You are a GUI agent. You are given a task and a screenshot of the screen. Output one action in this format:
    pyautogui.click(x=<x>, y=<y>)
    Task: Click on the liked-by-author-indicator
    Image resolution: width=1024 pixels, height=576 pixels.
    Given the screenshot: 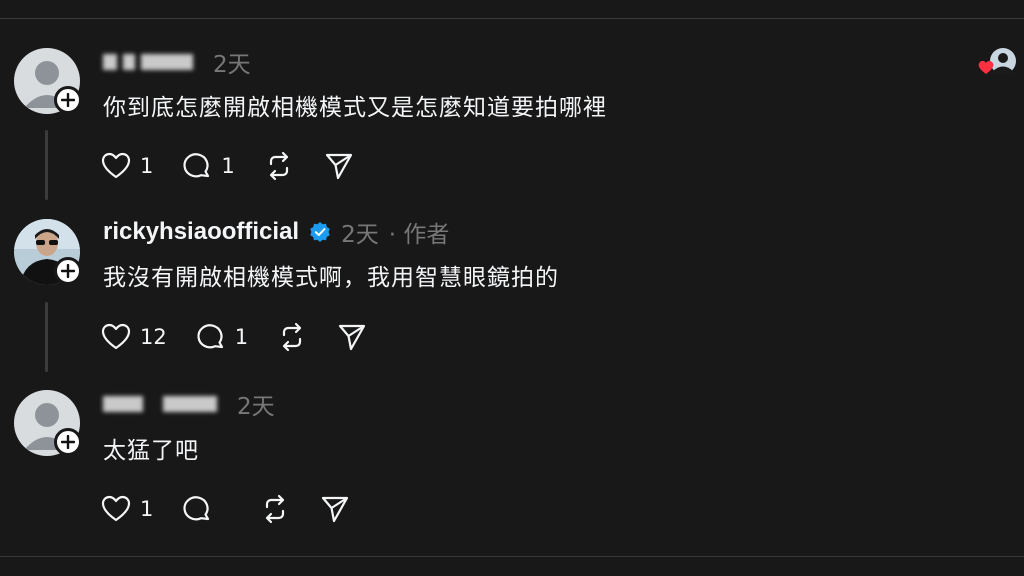 What is the action you would take?
    pyautogui.click(x=997, y=63)
    